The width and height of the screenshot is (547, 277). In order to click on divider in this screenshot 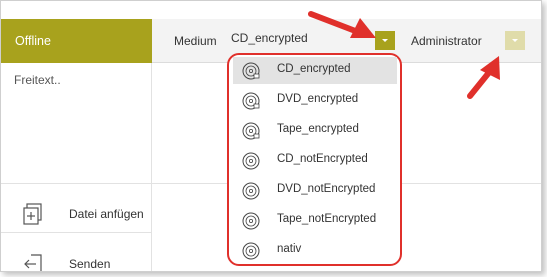, I will do `click(76, 232)`.